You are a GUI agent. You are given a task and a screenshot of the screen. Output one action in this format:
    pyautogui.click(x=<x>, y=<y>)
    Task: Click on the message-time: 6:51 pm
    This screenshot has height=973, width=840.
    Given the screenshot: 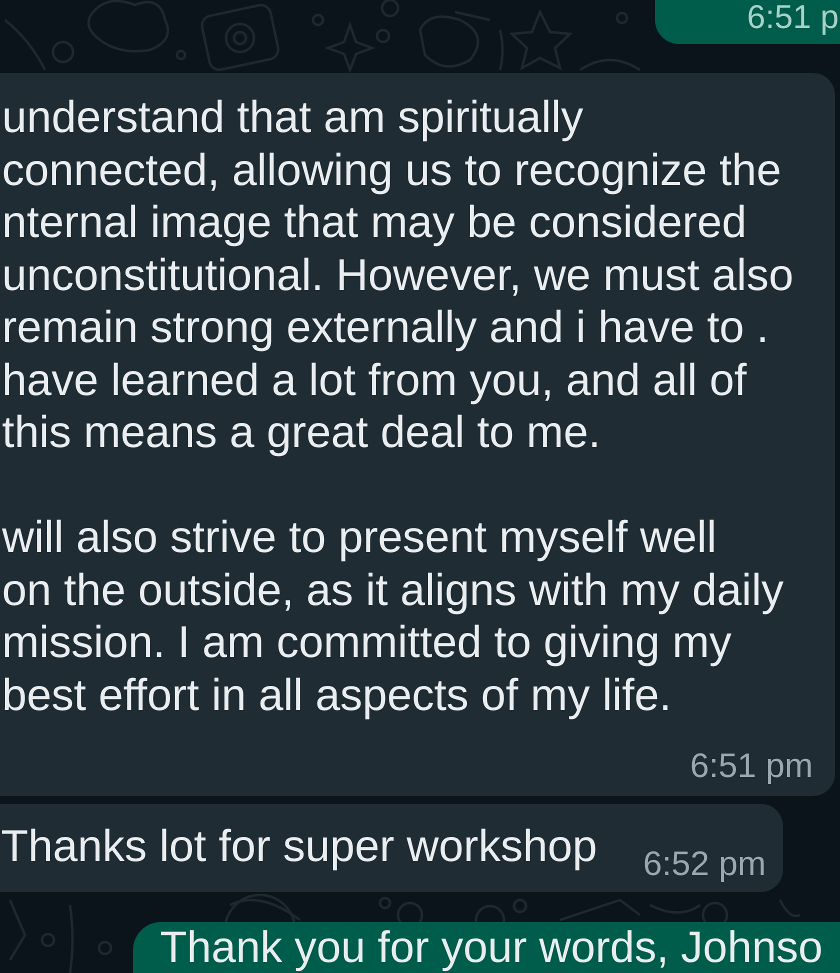 What is the action you would take?
    pyautogui.click(x=751, y=766)
    